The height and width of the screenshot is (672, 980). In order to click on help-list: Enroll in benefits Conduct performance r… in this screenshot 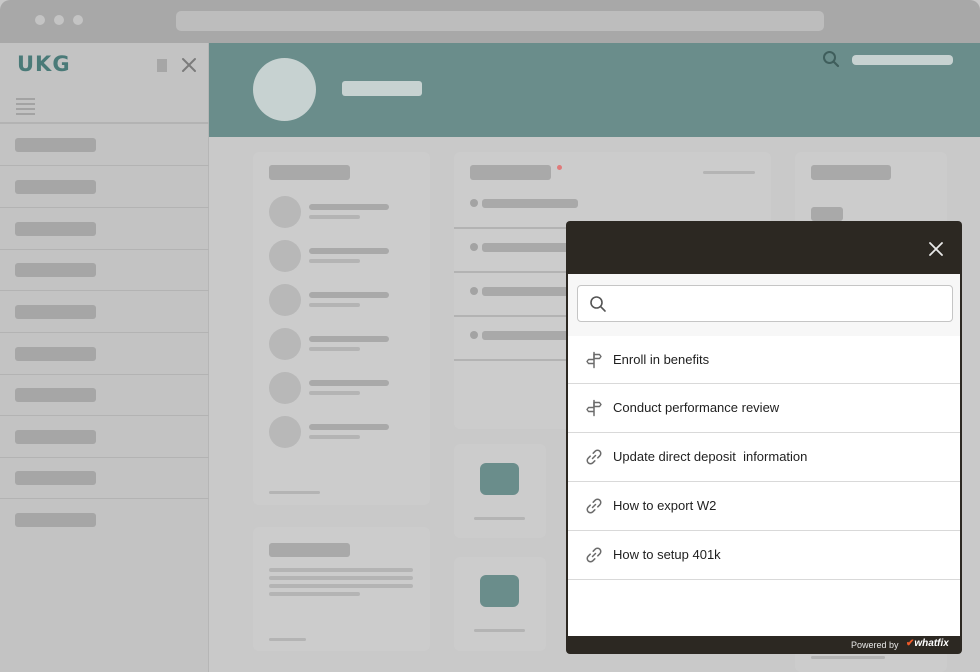, I will do `click(764, 458)`.